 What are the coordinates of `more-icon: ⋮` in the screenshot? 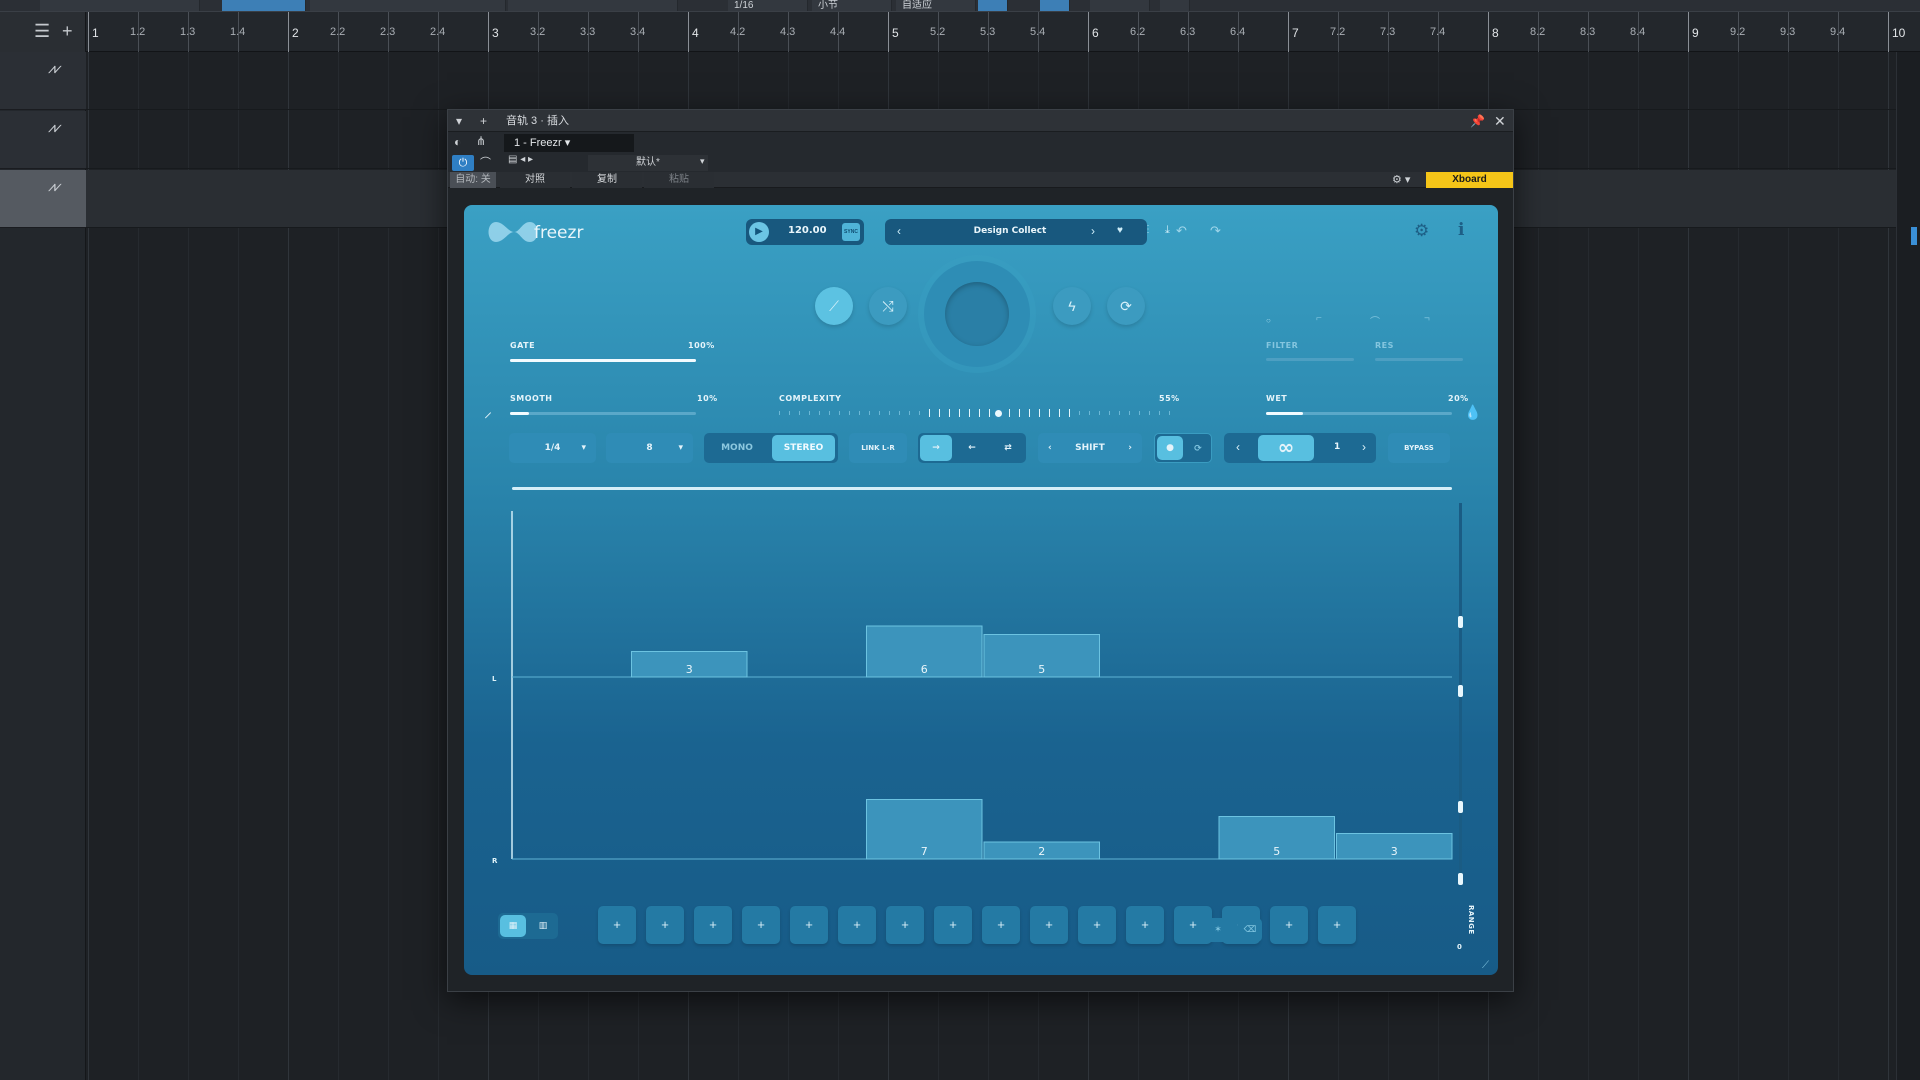 It's located at (1148, 229).